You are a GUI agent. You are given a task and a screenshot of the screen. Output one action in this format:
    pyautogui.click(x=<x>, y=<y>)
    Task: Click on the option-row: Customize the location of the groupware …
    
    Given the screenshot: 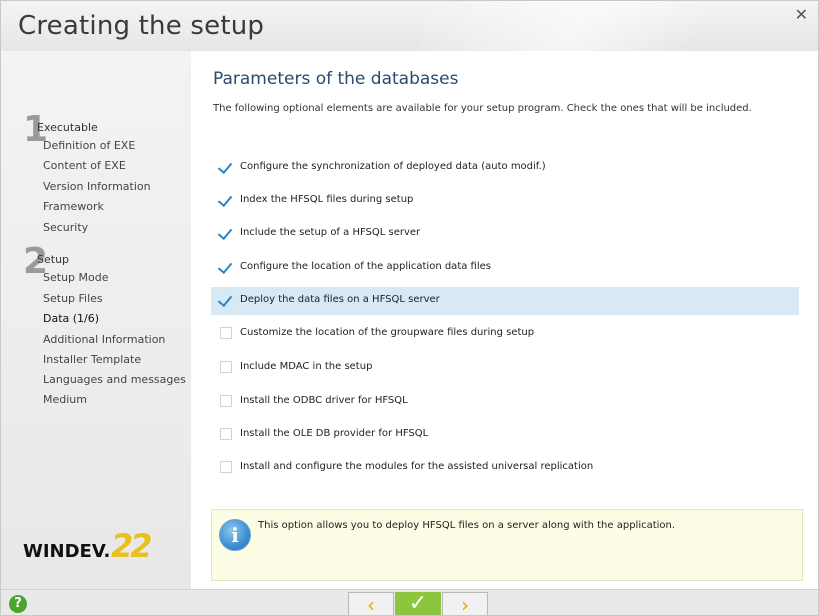 What is the action you would take?
    pyautogui.click(x=505, y=334)
    